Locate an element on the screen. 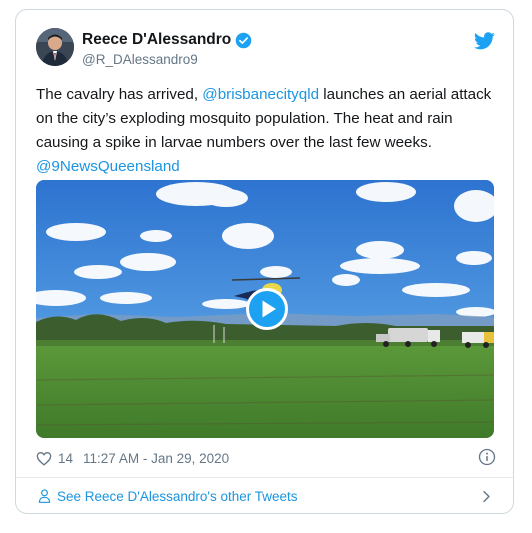  mention-link: @brisbanecityqld is located at coordinates (260, 94).